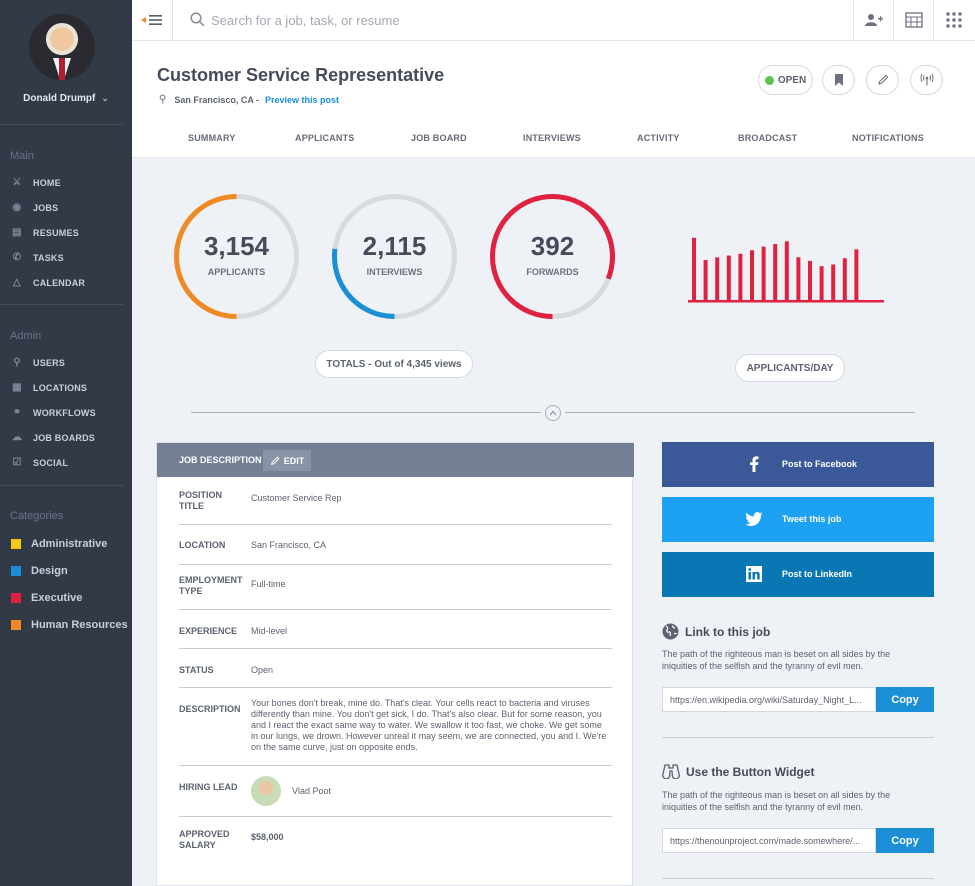  I want to click on preview-post-link: Preview this post, so click(302, 100).